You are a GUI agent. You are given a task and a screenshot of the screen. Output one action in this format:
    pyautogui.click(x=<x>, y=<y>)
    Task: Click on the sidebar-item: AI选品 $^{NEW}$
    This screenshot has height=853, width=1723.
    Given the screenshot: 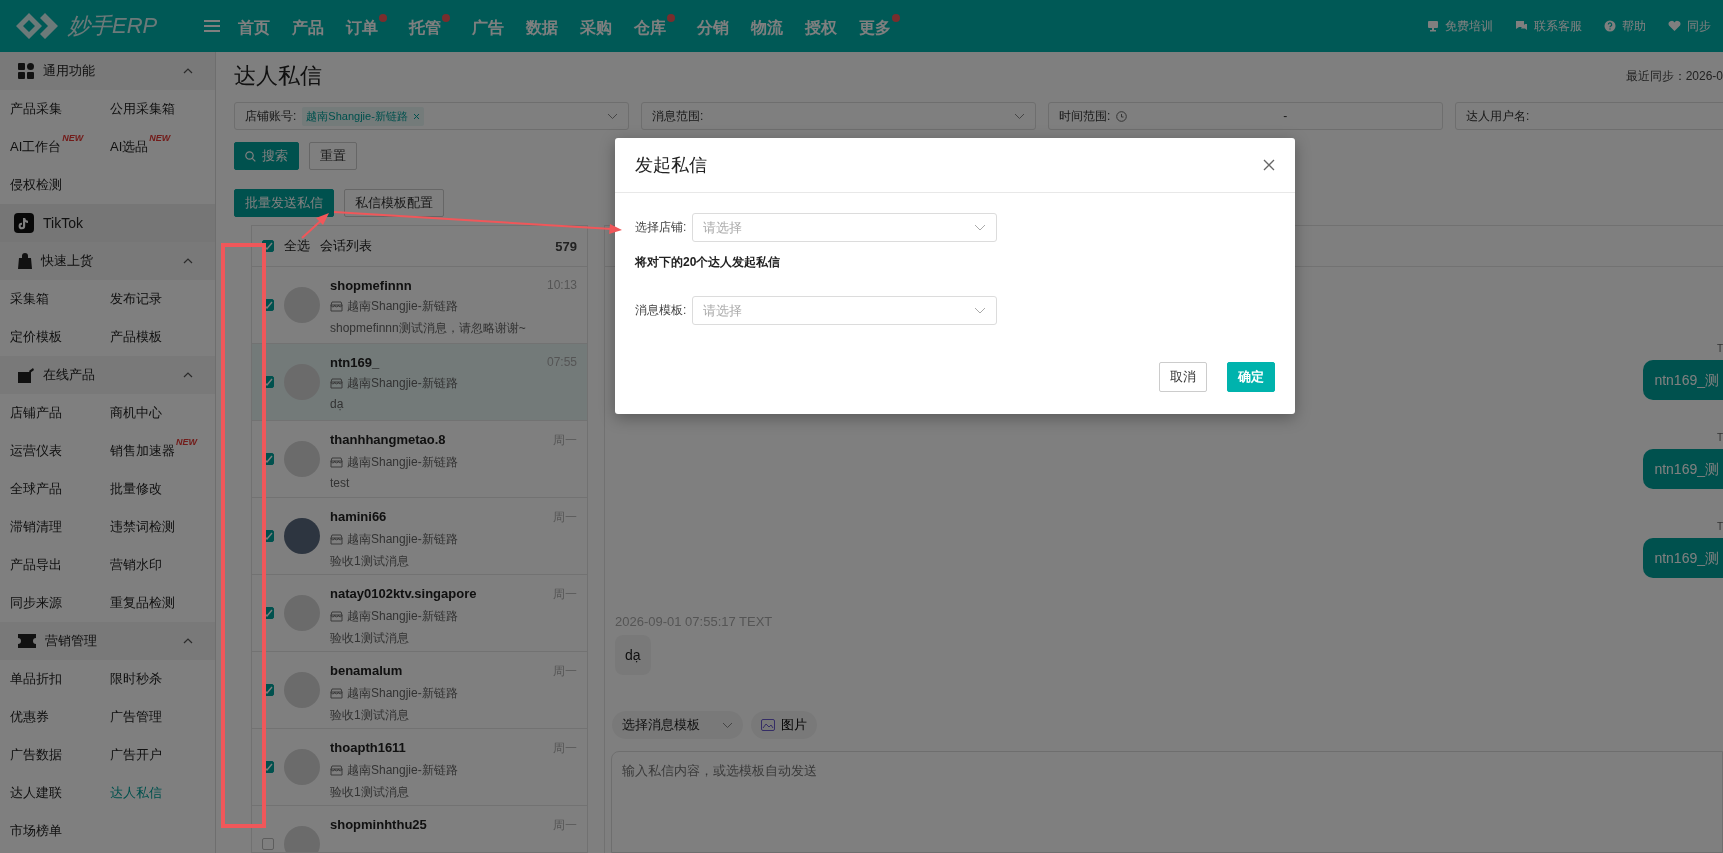 What is the action you would take?
    pyautogui.click(x=165, y=147)
    